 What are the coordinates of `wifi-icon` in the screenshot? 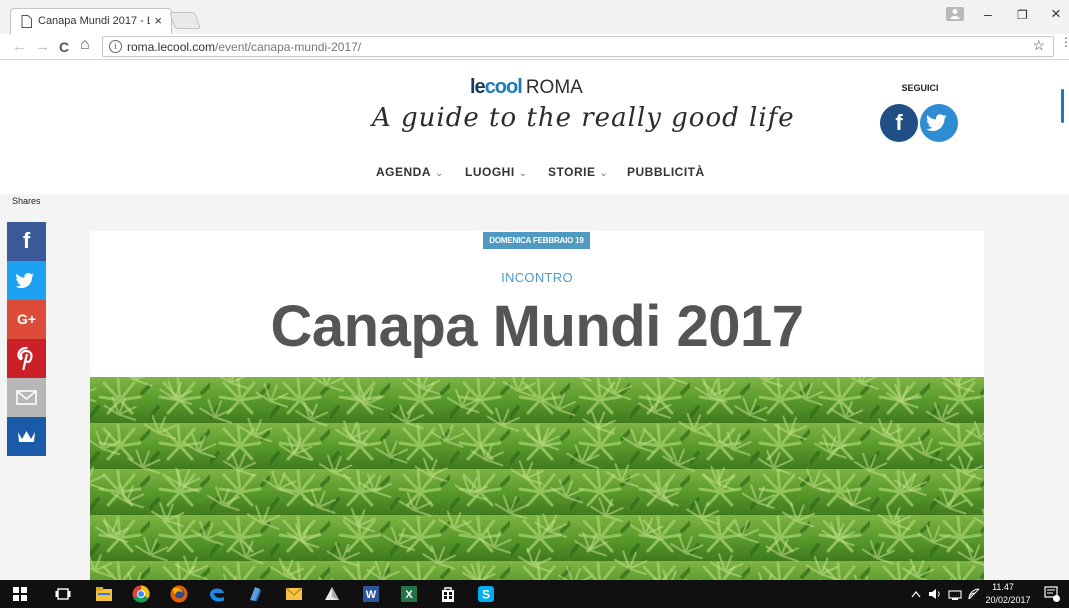 It's located at (974, 594).